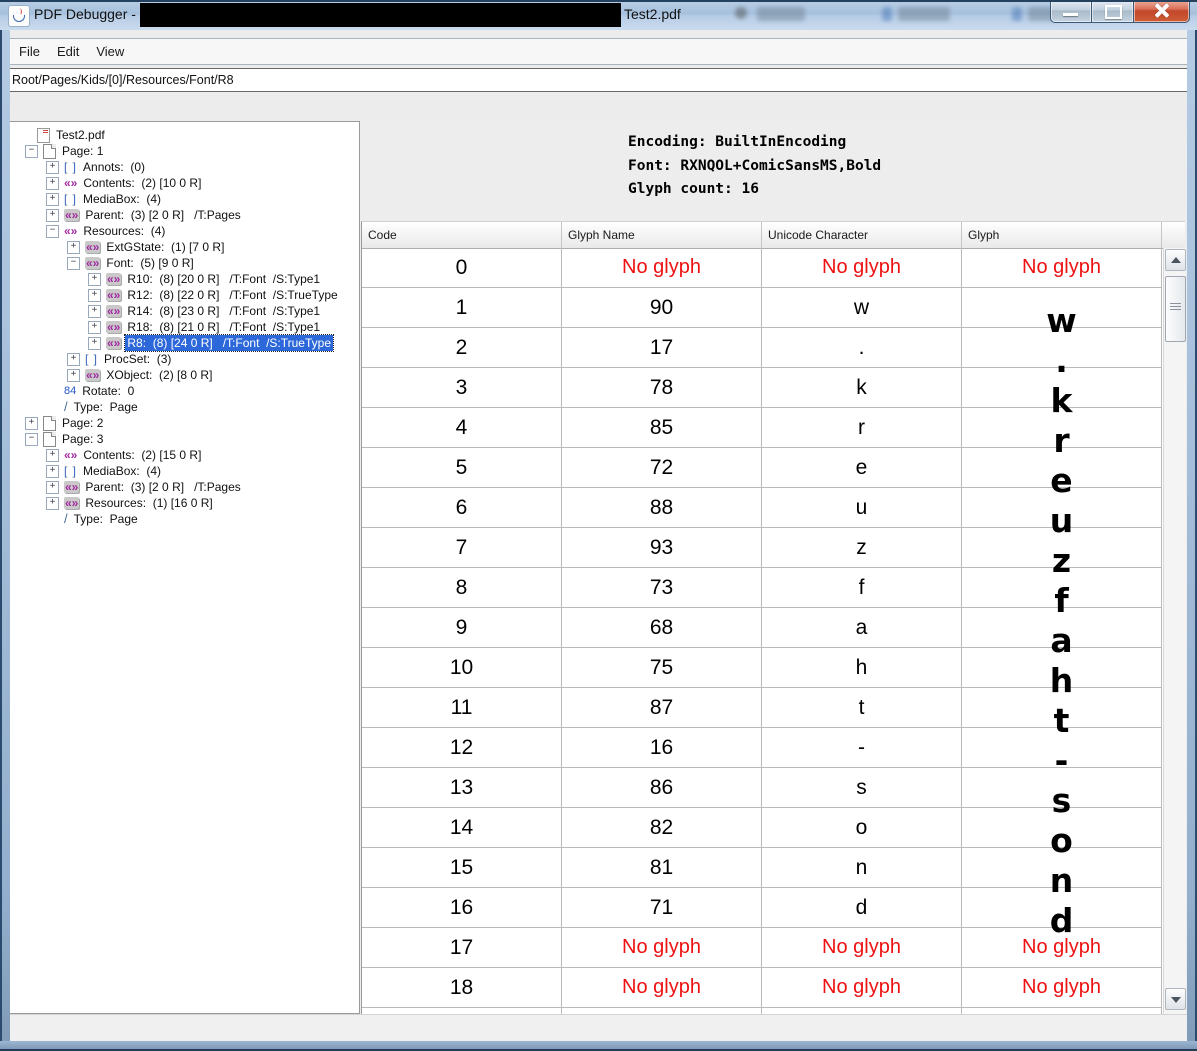 This screenshot has height=1051, width=1197. What do you see at coordinates (662, 348) in the screenshot?
I see `glyph-name-cell: 17` at bounding box center [662, 348].